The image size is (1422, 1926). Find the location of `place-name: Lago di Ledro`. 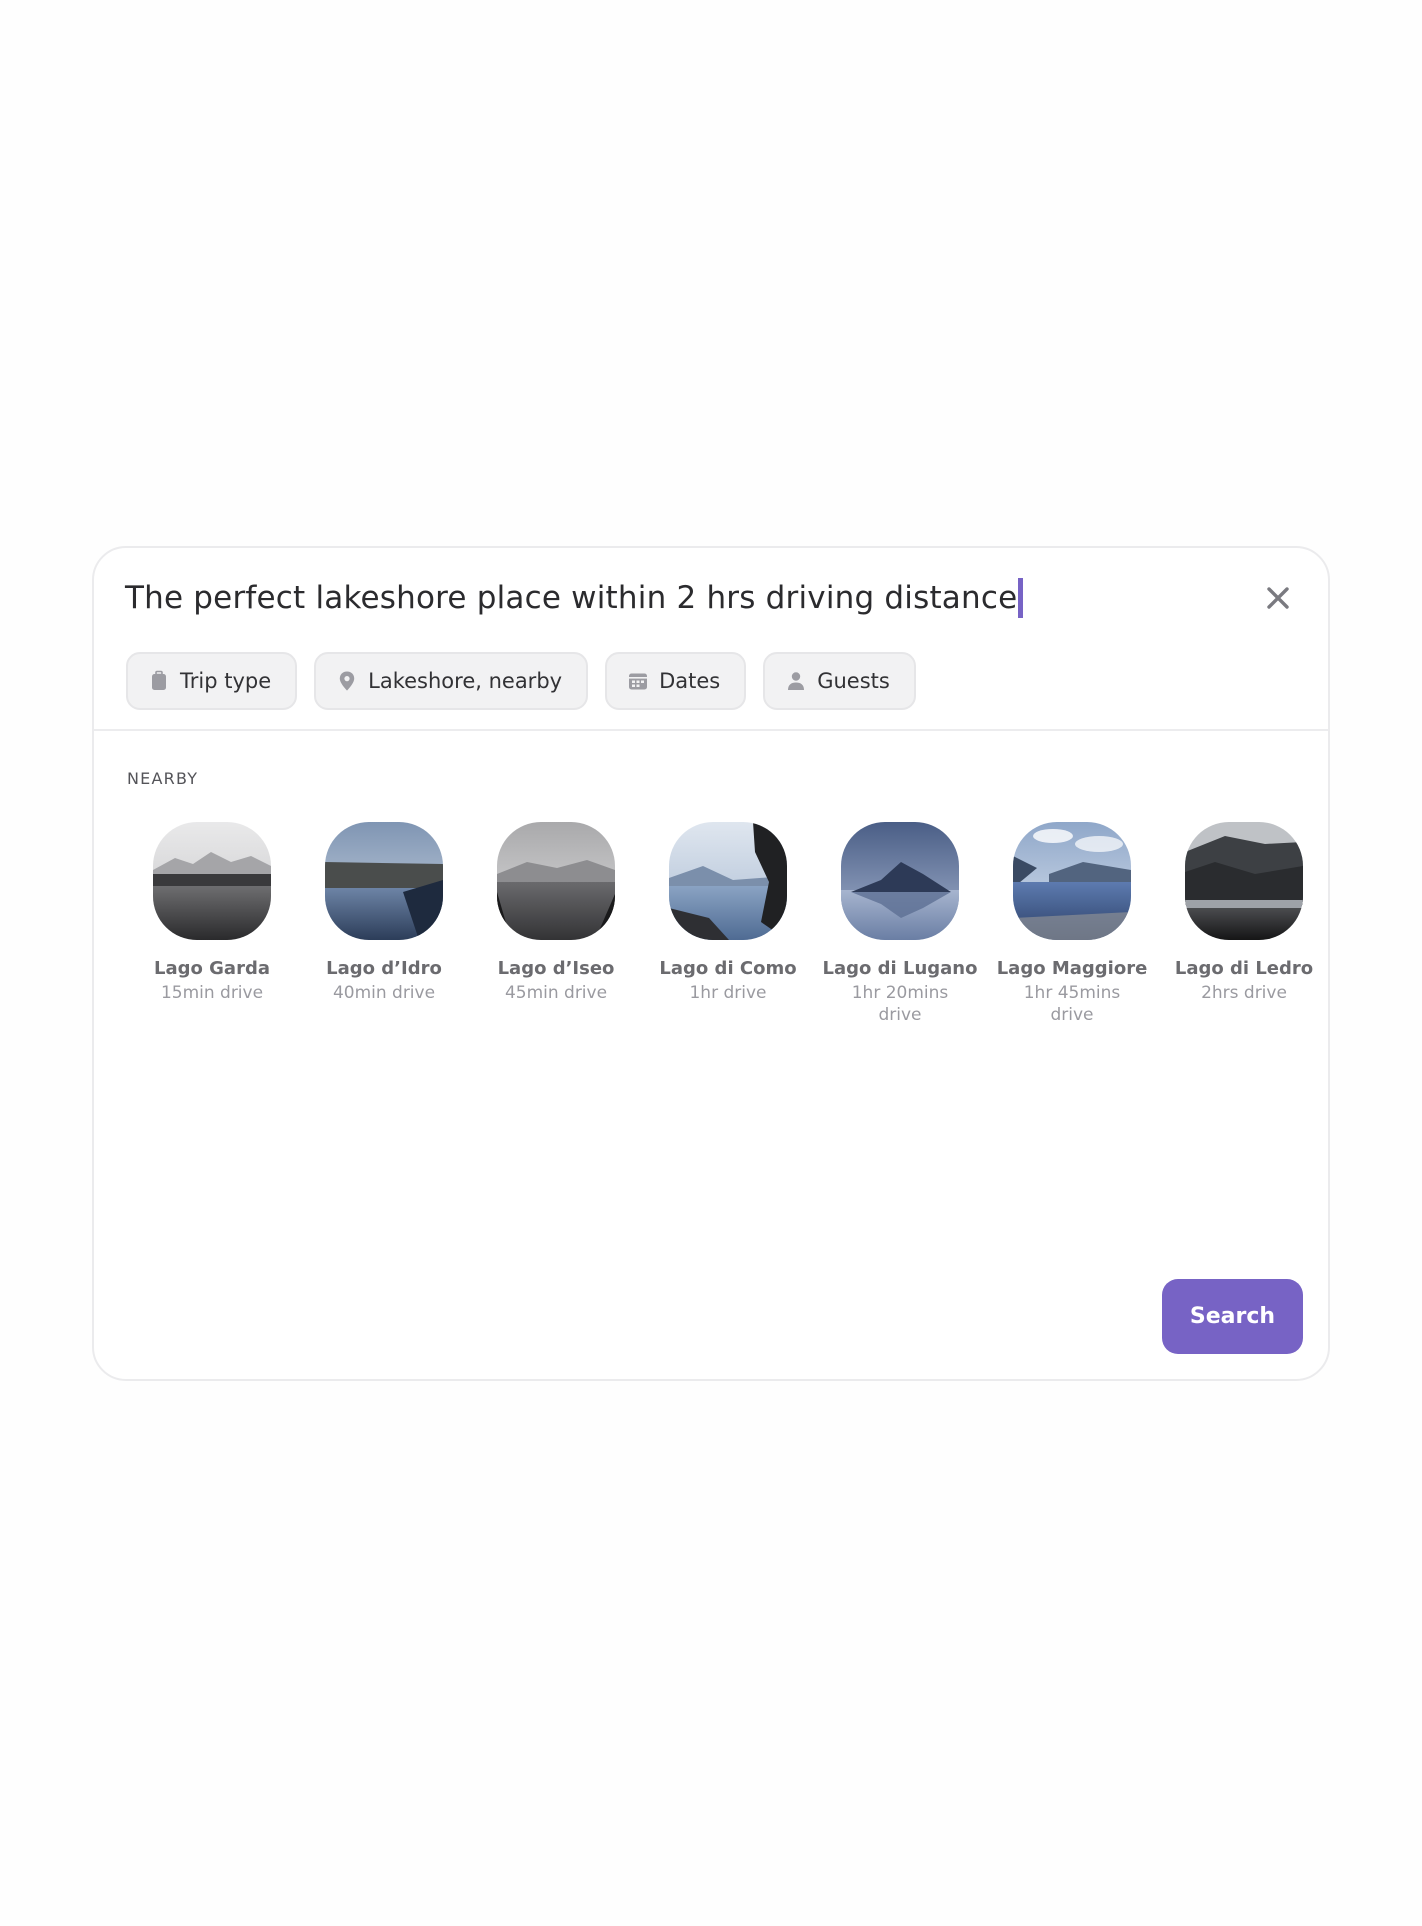

place-name: Lago di Ledro is located at coordinates (1244, 968).